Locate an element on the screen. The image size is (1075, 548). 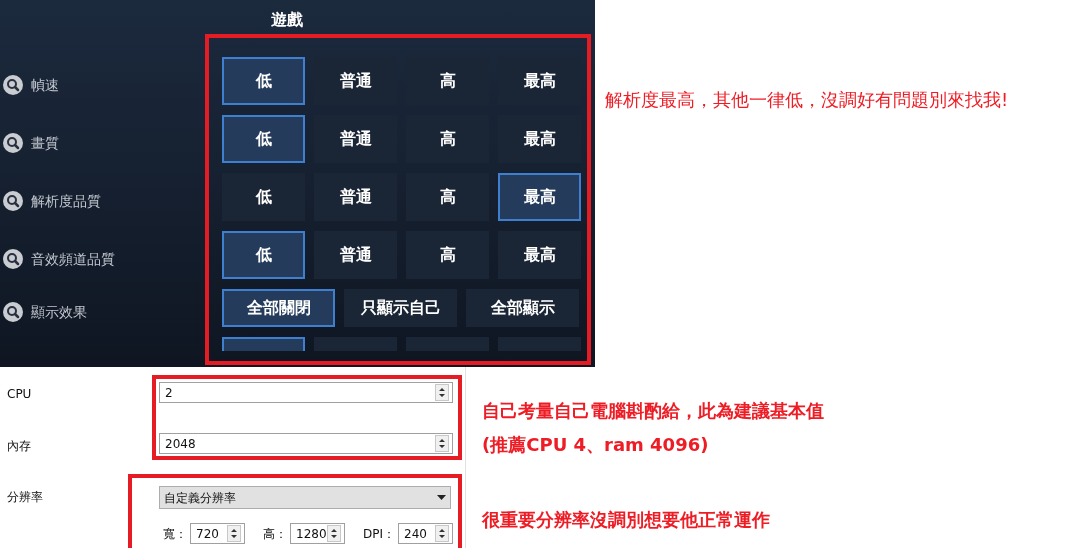
annotation-text: 很重要分辨率沒調別想要他正常運作 is located at coordinates (626, 520).